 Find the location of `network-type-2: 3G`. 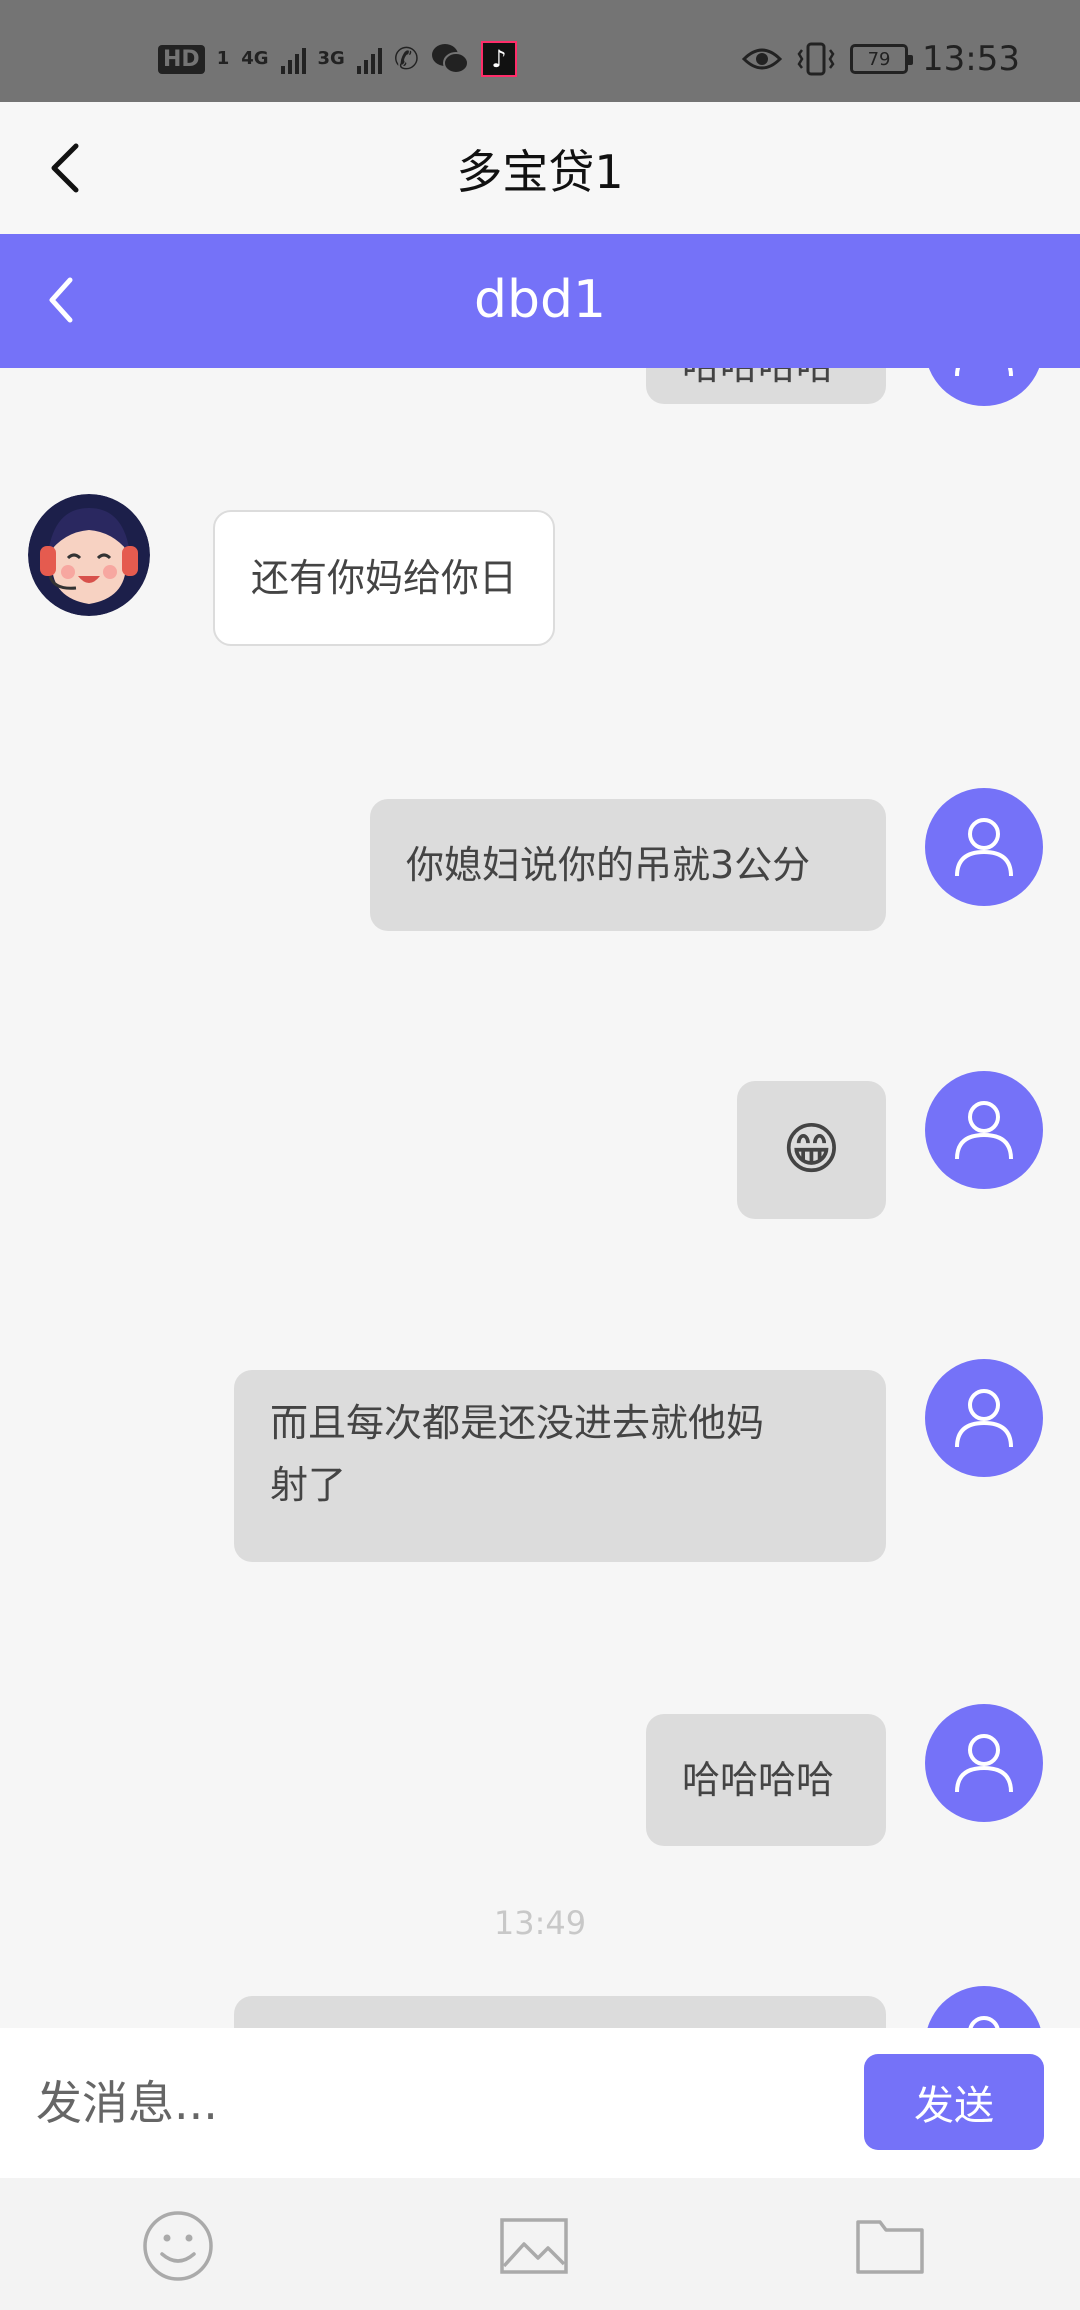

network-type-2: 3G is located at coordinates (331, 58).